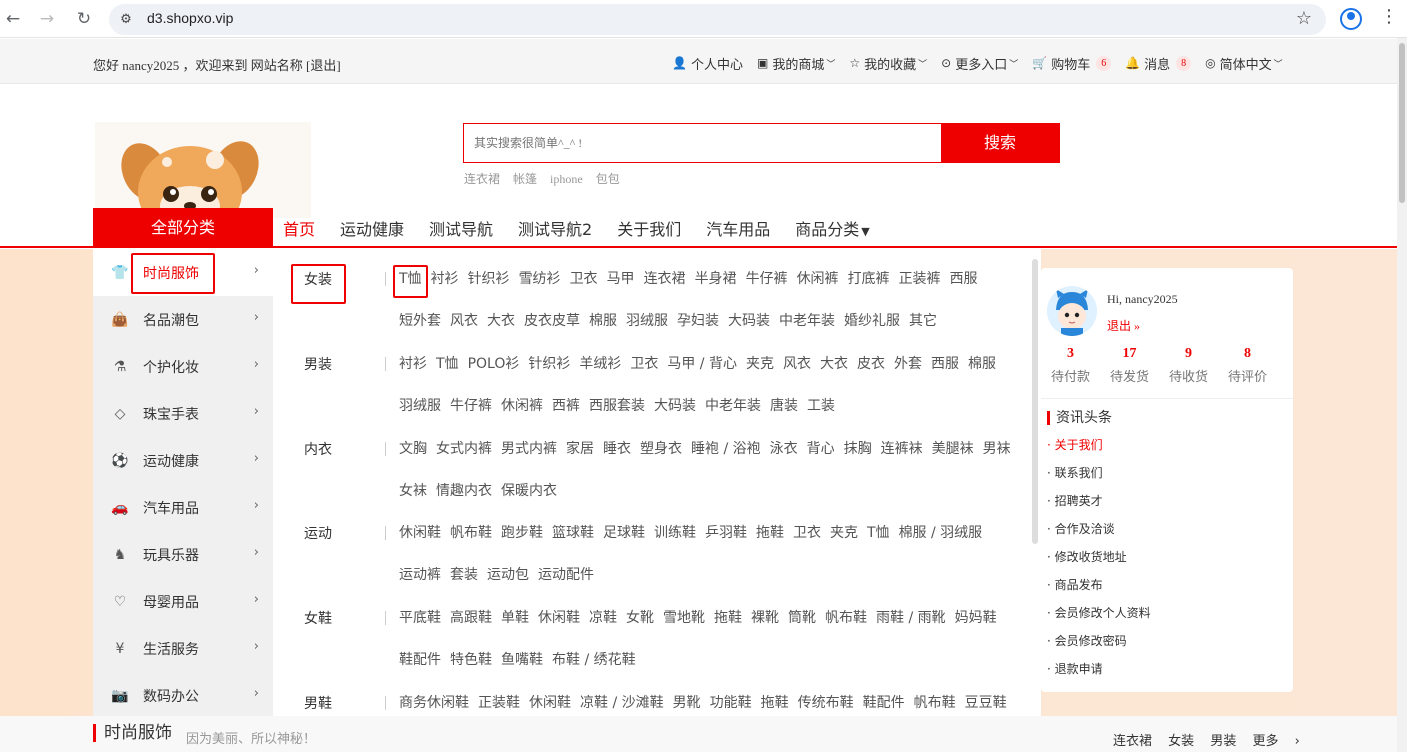  Describe the element at coordinates (183, 319) in the screenshot. I see `sidebar-item-bags: 👜 名品潮包 ›` at that location.